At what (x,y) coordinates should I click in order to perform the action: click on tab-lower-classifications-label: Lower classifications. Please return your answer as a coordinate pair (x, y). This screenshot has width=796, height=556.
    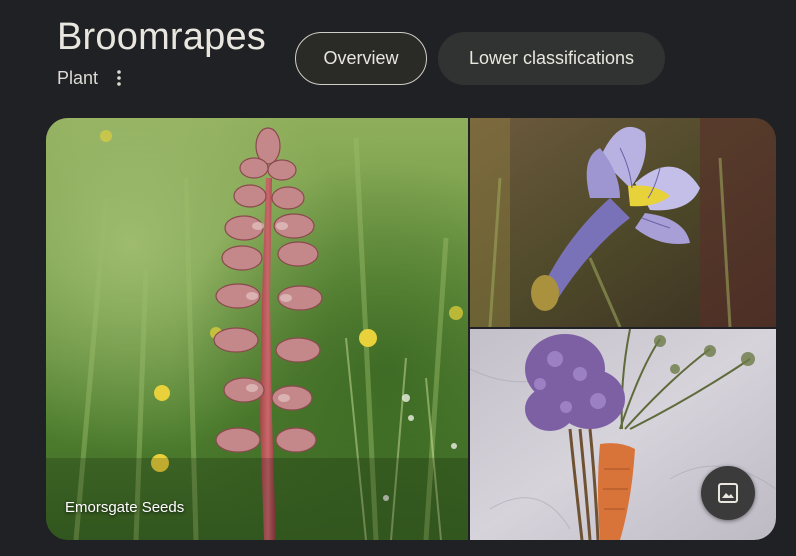
    Looking at the image, I should click on (551, 58).